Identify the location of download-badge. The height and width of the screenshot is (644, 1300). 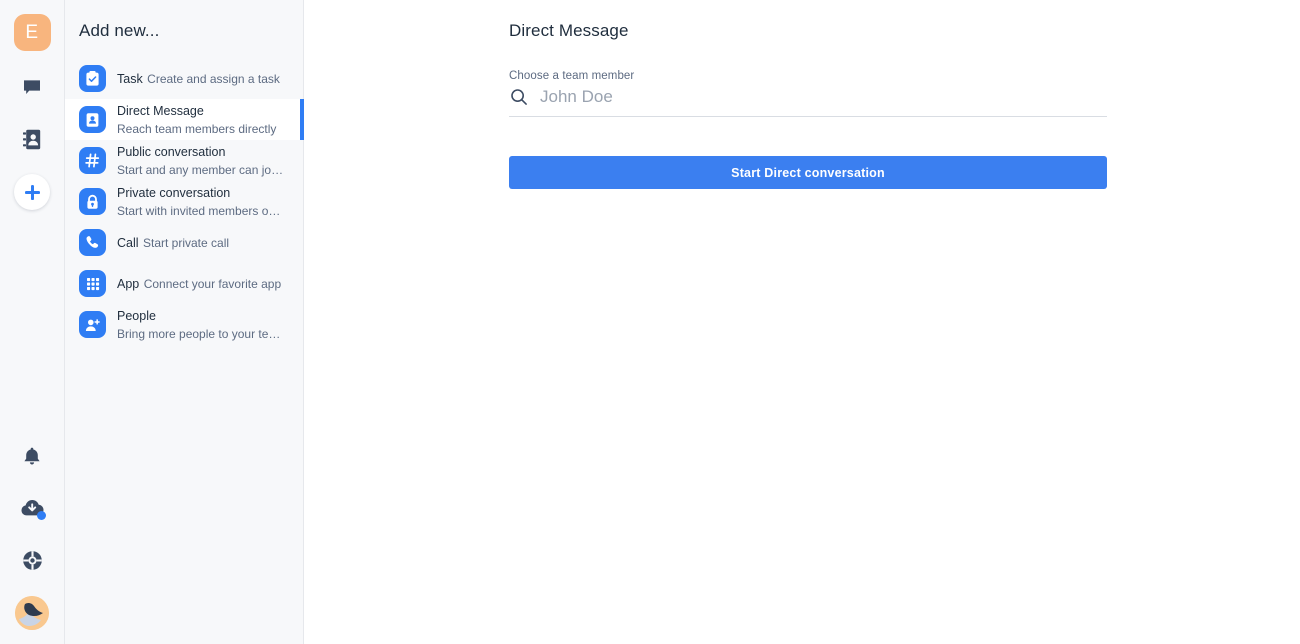
(41, 515).